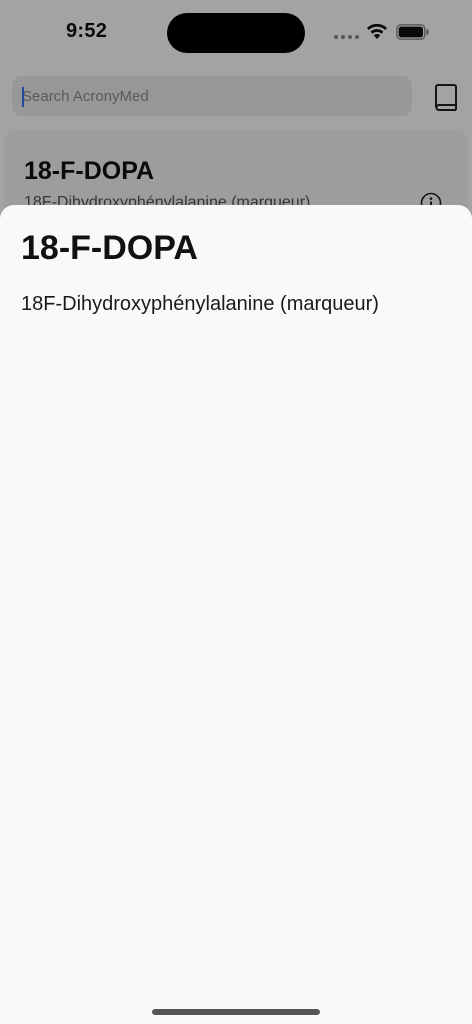  Describe the element at coordinates (109, 248) in the screenshot. I see `sheet-title: 18-F-DOPA` at that location.